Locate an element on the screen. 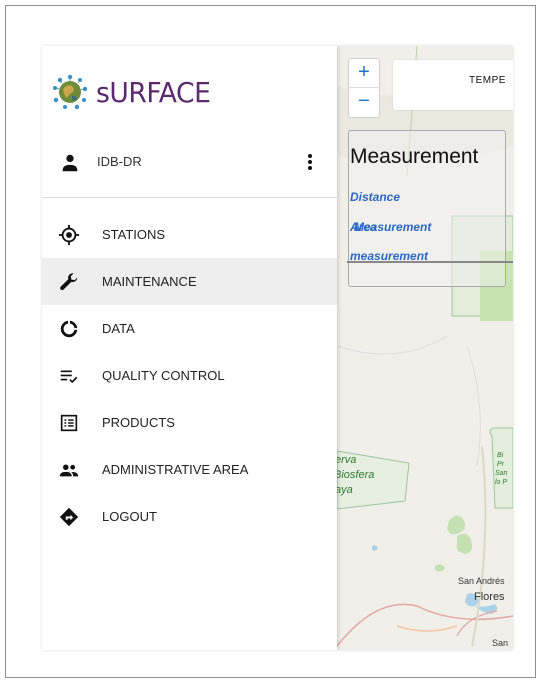 The image size is (543, 684). map-label-park-4: lo P is located at coordinates (501, 482).